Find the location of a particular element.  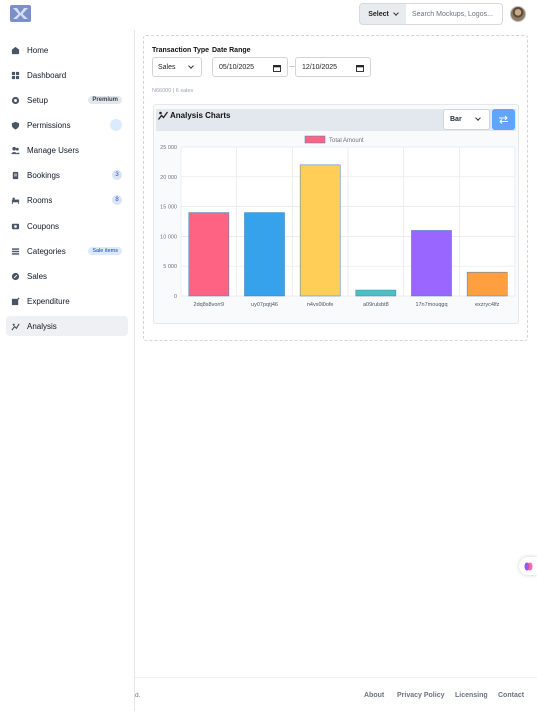

transaction-type-select: Sales is located at coordinates (177, 67).